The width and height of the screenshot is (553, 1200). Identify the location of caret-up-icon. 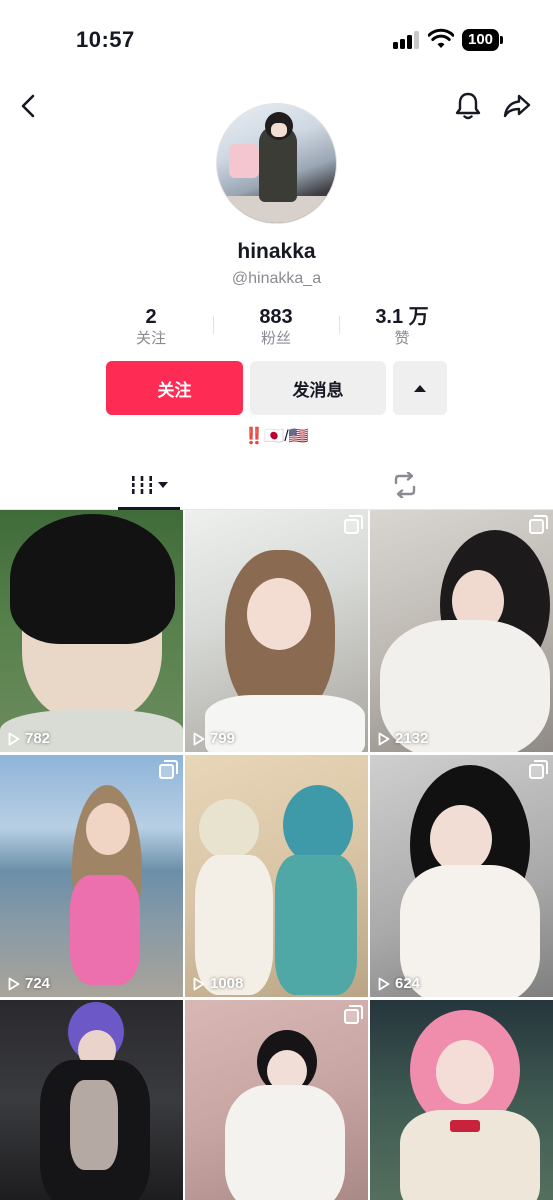
(420, 388).